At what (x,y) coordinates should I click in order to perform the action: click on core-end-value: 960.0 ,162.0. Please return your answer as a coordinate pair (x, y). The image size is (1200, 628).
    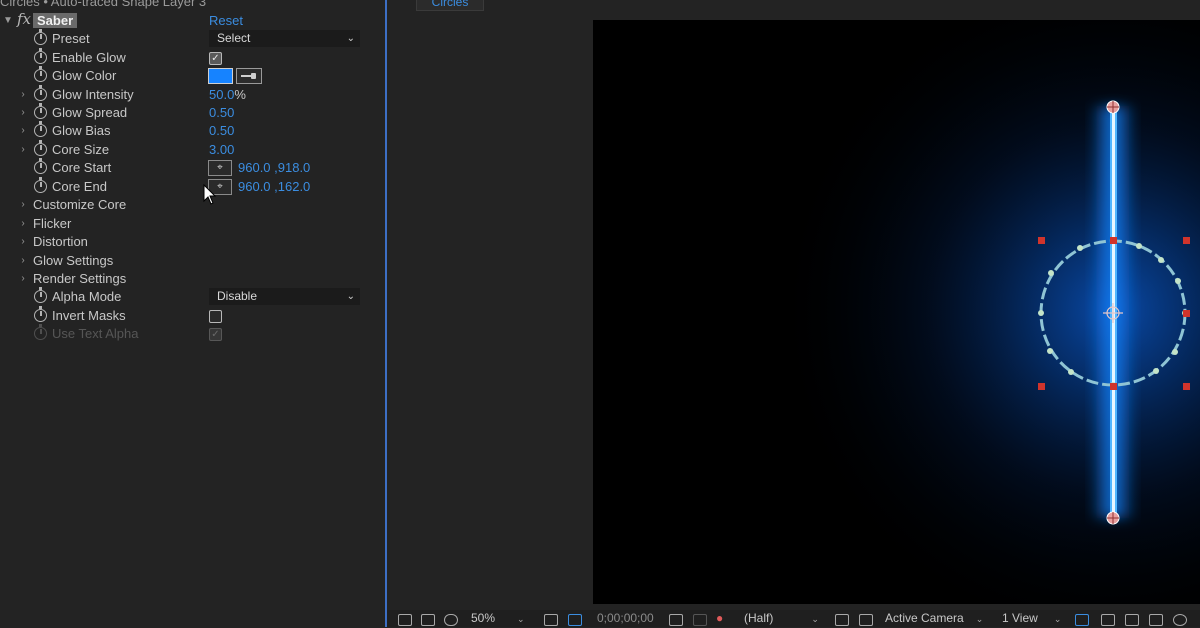
    Looking at the image, I should click on (274, 187).